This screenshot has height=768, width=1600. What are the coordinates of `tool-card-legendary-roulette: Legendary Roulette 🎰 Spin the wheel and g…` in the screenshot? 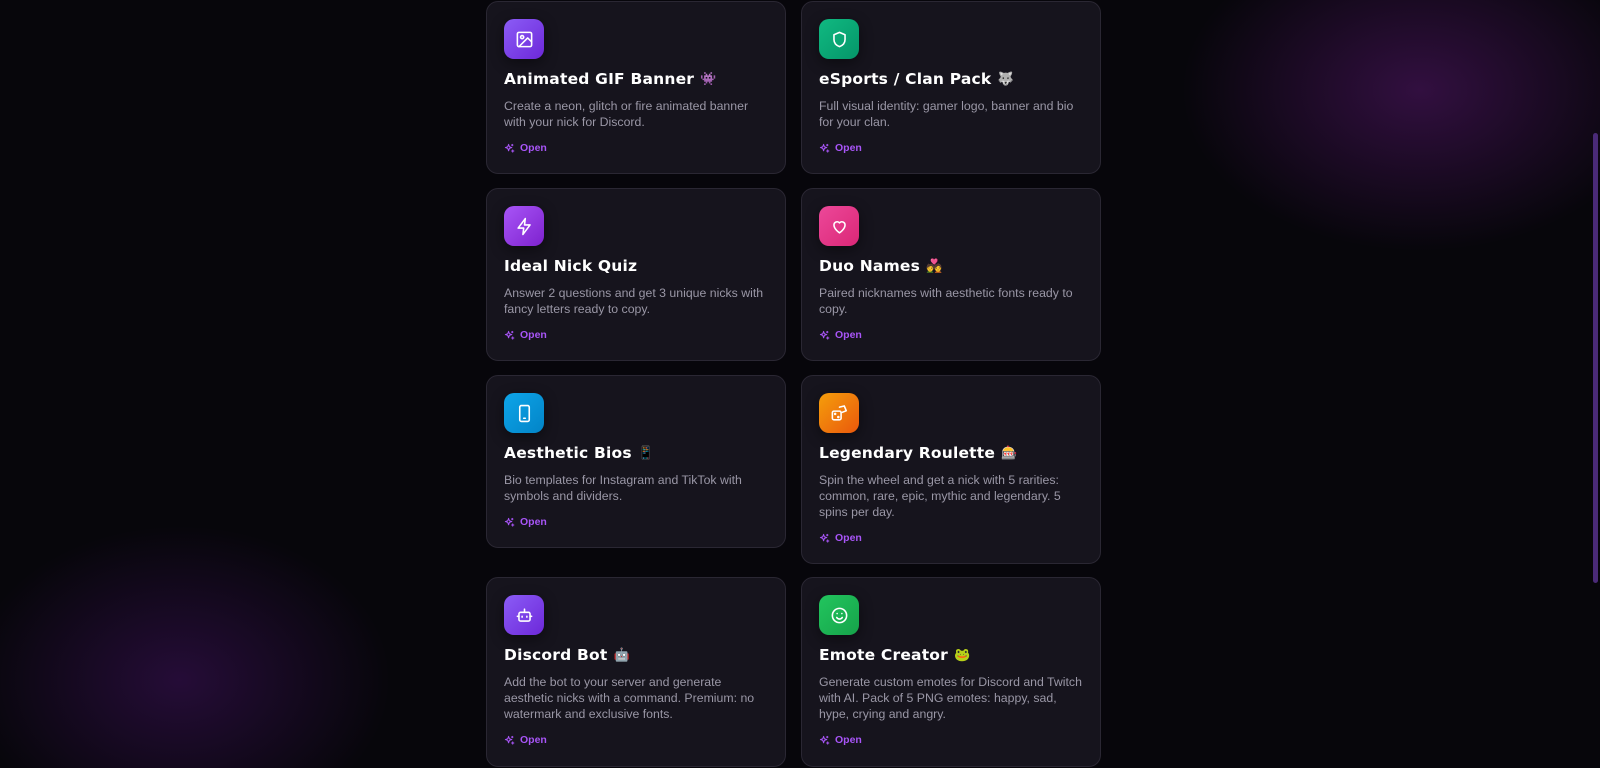 It's located at (951, 469).